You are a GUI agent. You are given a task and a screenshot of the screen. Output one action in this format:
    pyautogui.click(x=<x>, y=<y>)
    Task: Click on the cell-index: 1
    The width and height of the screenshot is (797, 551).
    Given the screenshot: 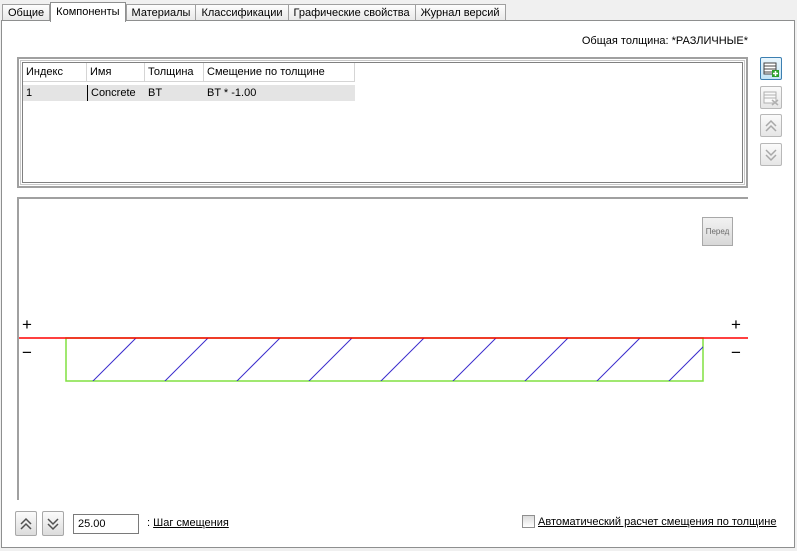 What is the action you would take?
    pyautogui.click(x=29, y=93)
    